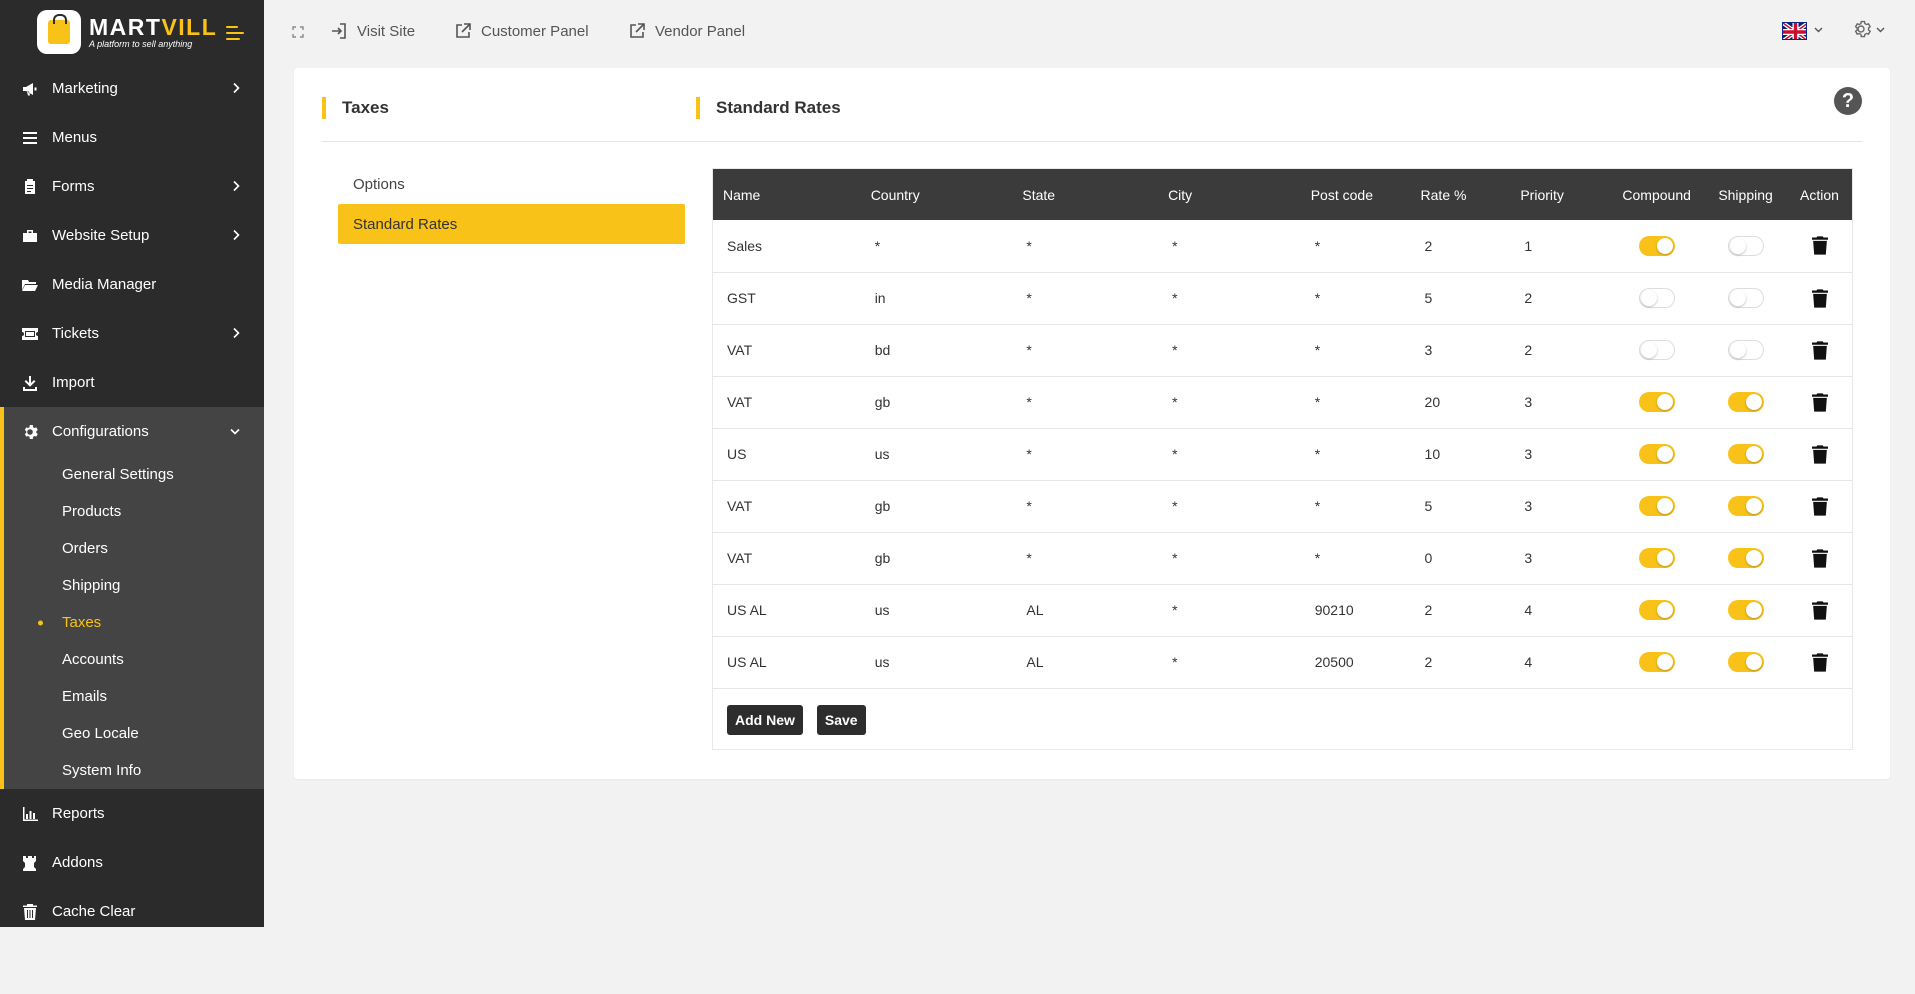 The image size is (1915, 994). Describe the element at coordinates (134, 733) in the screenshot. I see `sidebar-subitem-geo-locale: Geo Locale` at that location.